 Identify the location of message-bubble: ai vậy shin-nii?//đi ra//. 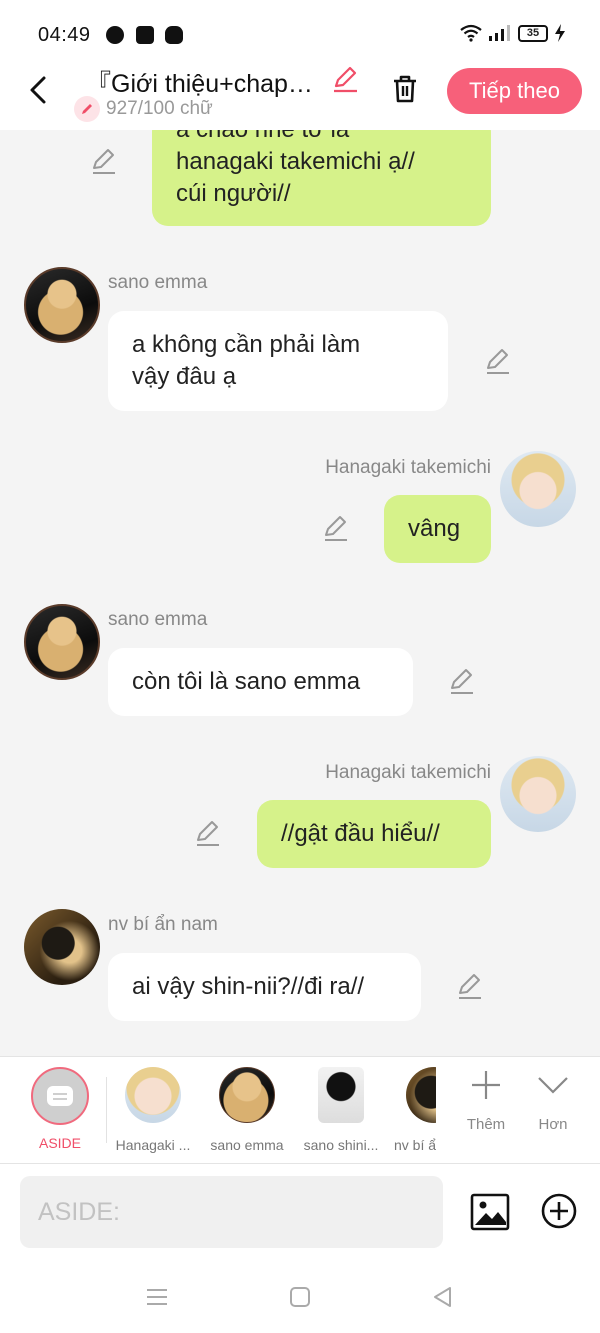
(264, 987).